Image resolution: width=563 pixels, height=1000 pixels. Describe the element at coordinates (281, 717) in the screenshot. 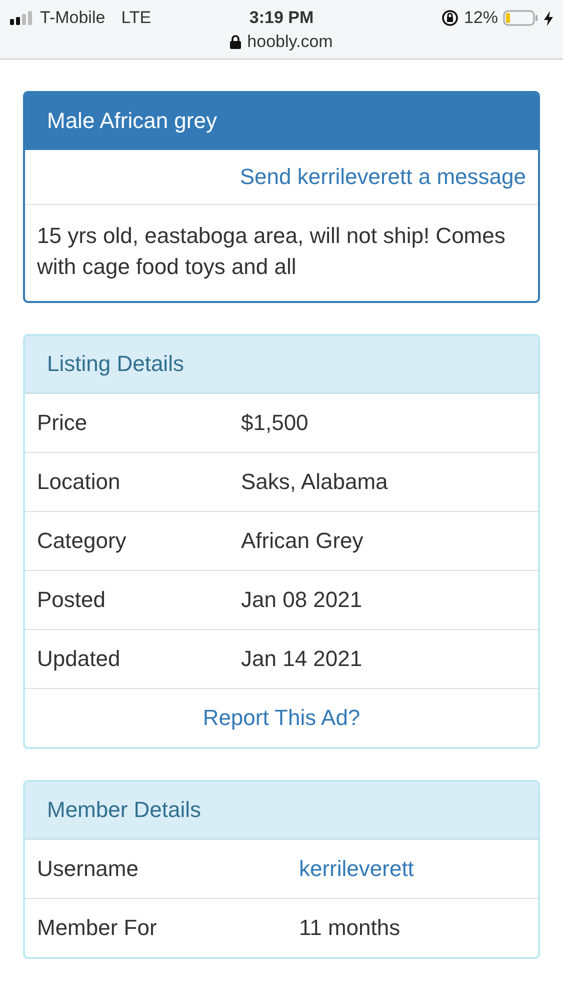

I see `report-ad-link: Report This Ad?` at that location.